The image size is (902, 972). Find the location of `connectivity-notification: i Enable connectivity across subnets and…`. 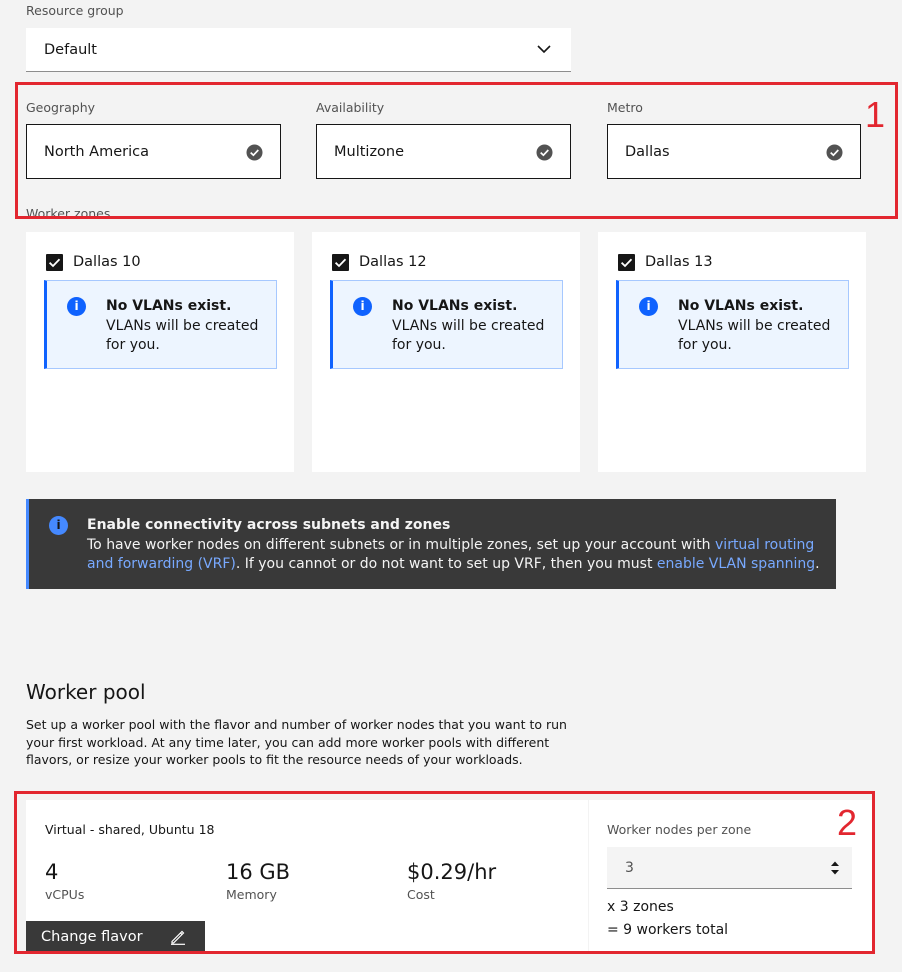

connectivity-notification: i Enable connectivity across subnets and… is located at coordinates (431, 544).